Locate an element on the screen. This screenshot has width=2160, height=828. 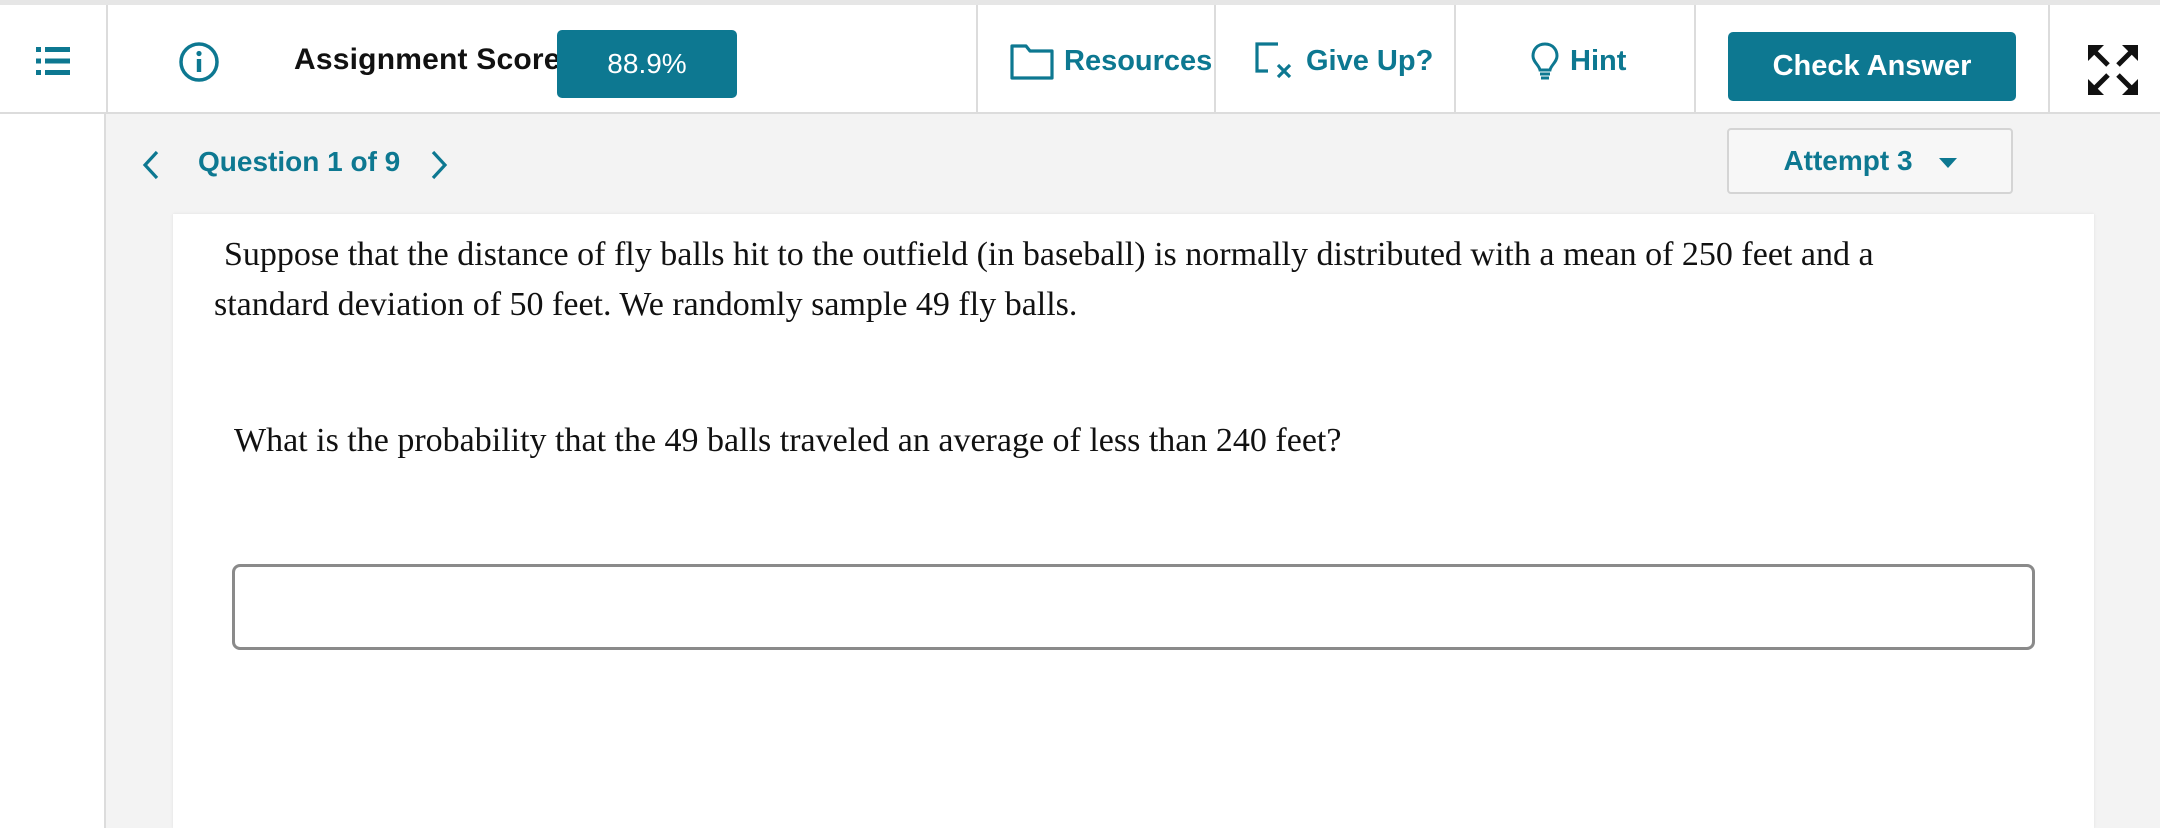
resources-button: Resources is located at coordinates (1111, 61).